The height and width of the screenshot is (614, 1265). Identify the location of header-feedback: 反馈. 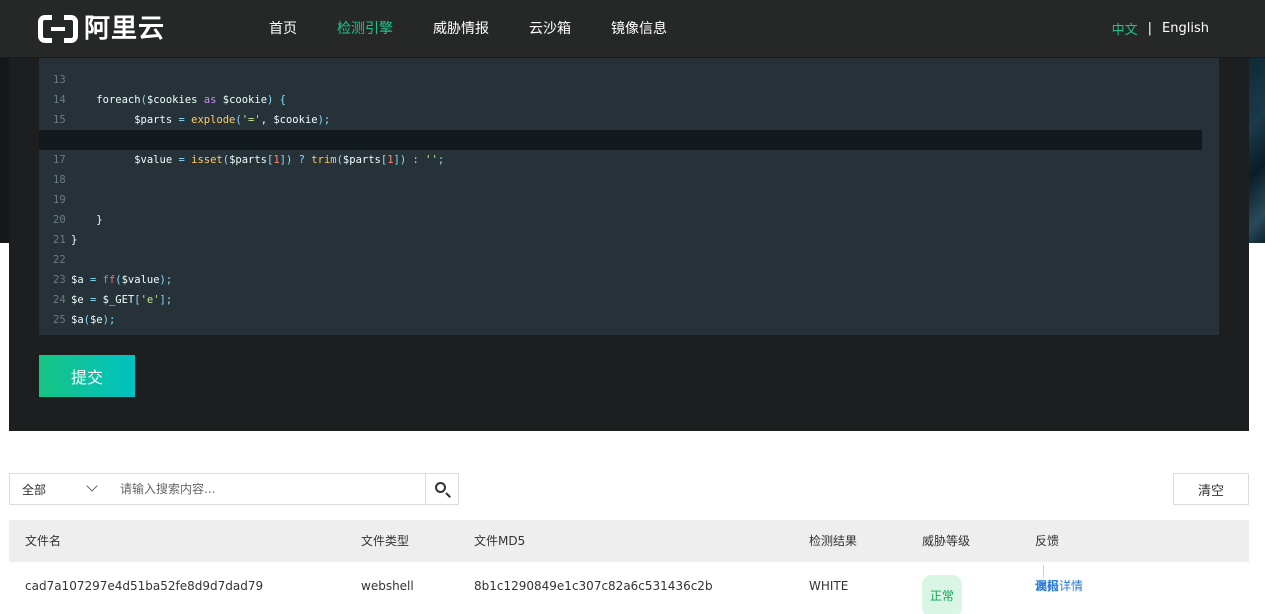
(1047, 541).